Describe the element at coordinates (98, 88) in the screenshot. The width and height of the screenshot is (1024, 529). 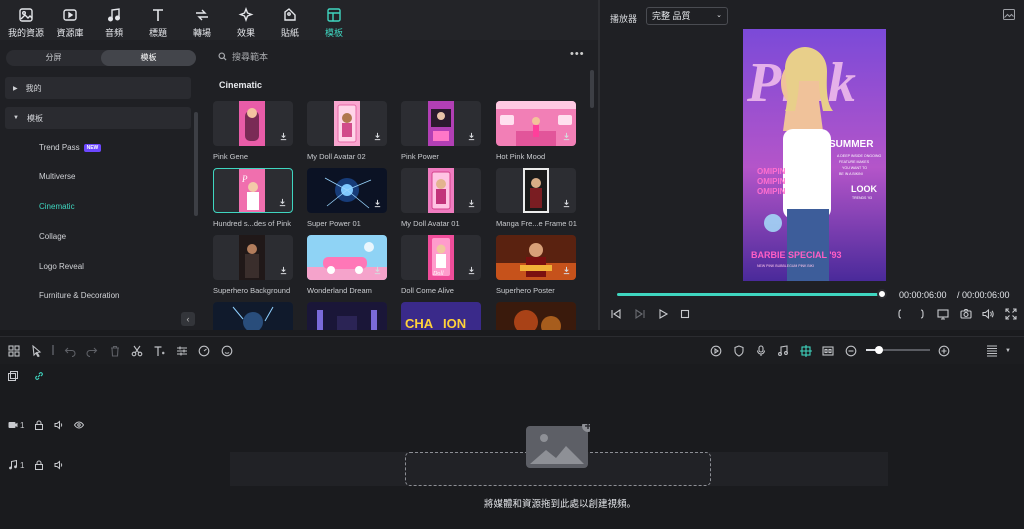
I see `tree-item-mine: ▶ 我的` at that location.